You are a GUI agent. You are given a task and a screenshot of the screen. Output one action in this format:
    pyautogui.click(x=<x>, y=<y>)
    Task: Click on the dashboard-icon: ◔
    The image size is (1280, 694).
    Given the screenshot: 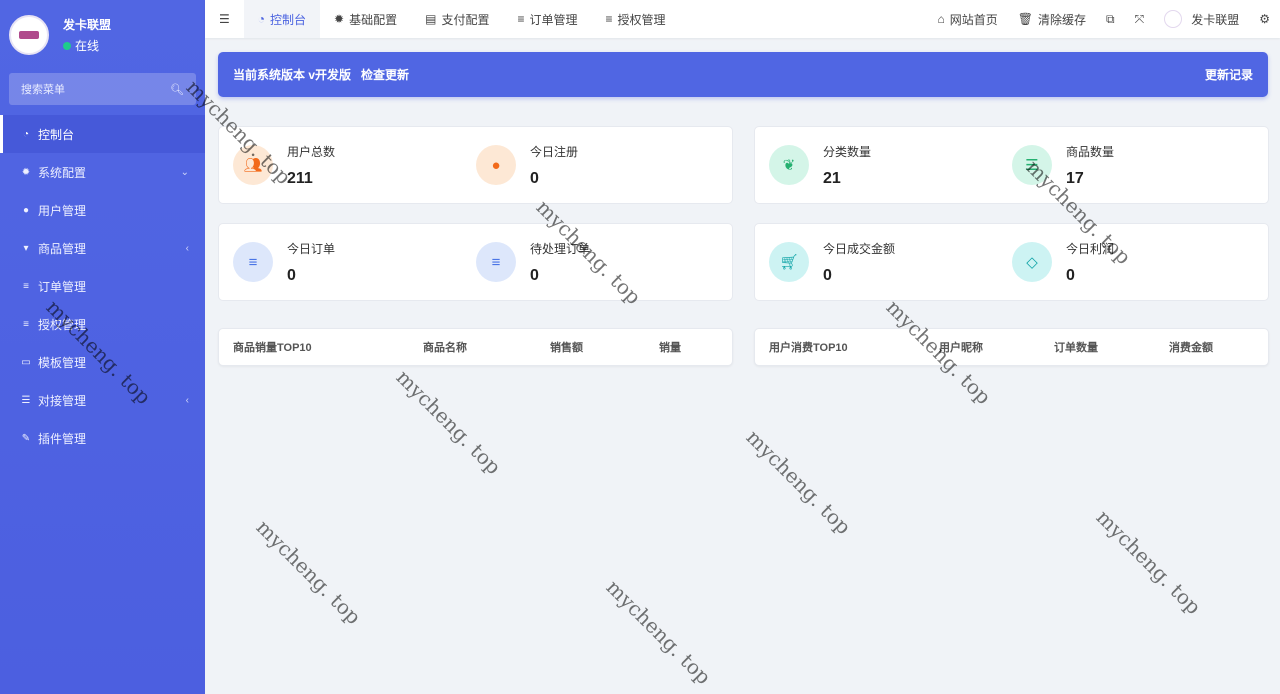 What is the action you would take?
    pyautogui.click(x=26, y=134)
    